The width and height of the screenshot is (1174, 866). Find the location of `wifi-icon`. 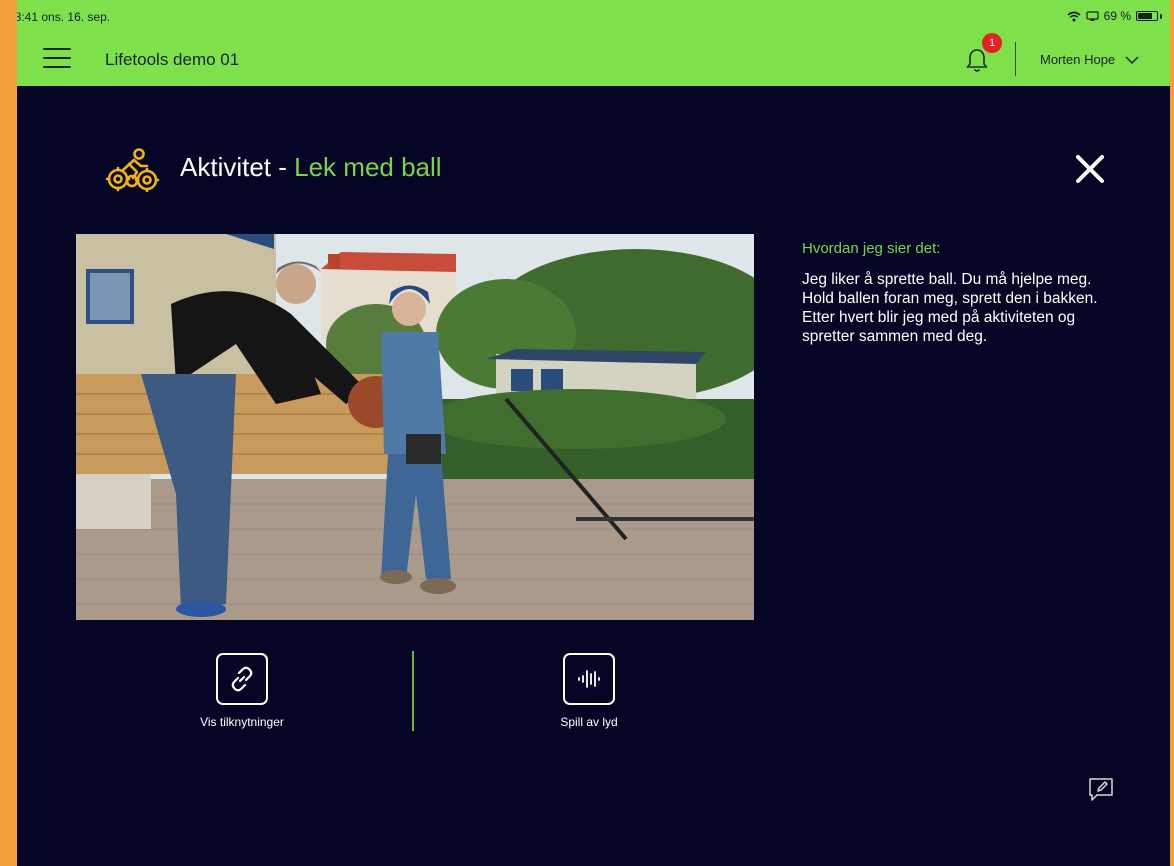

wifi-icon is located at coordinates (1074, 16).